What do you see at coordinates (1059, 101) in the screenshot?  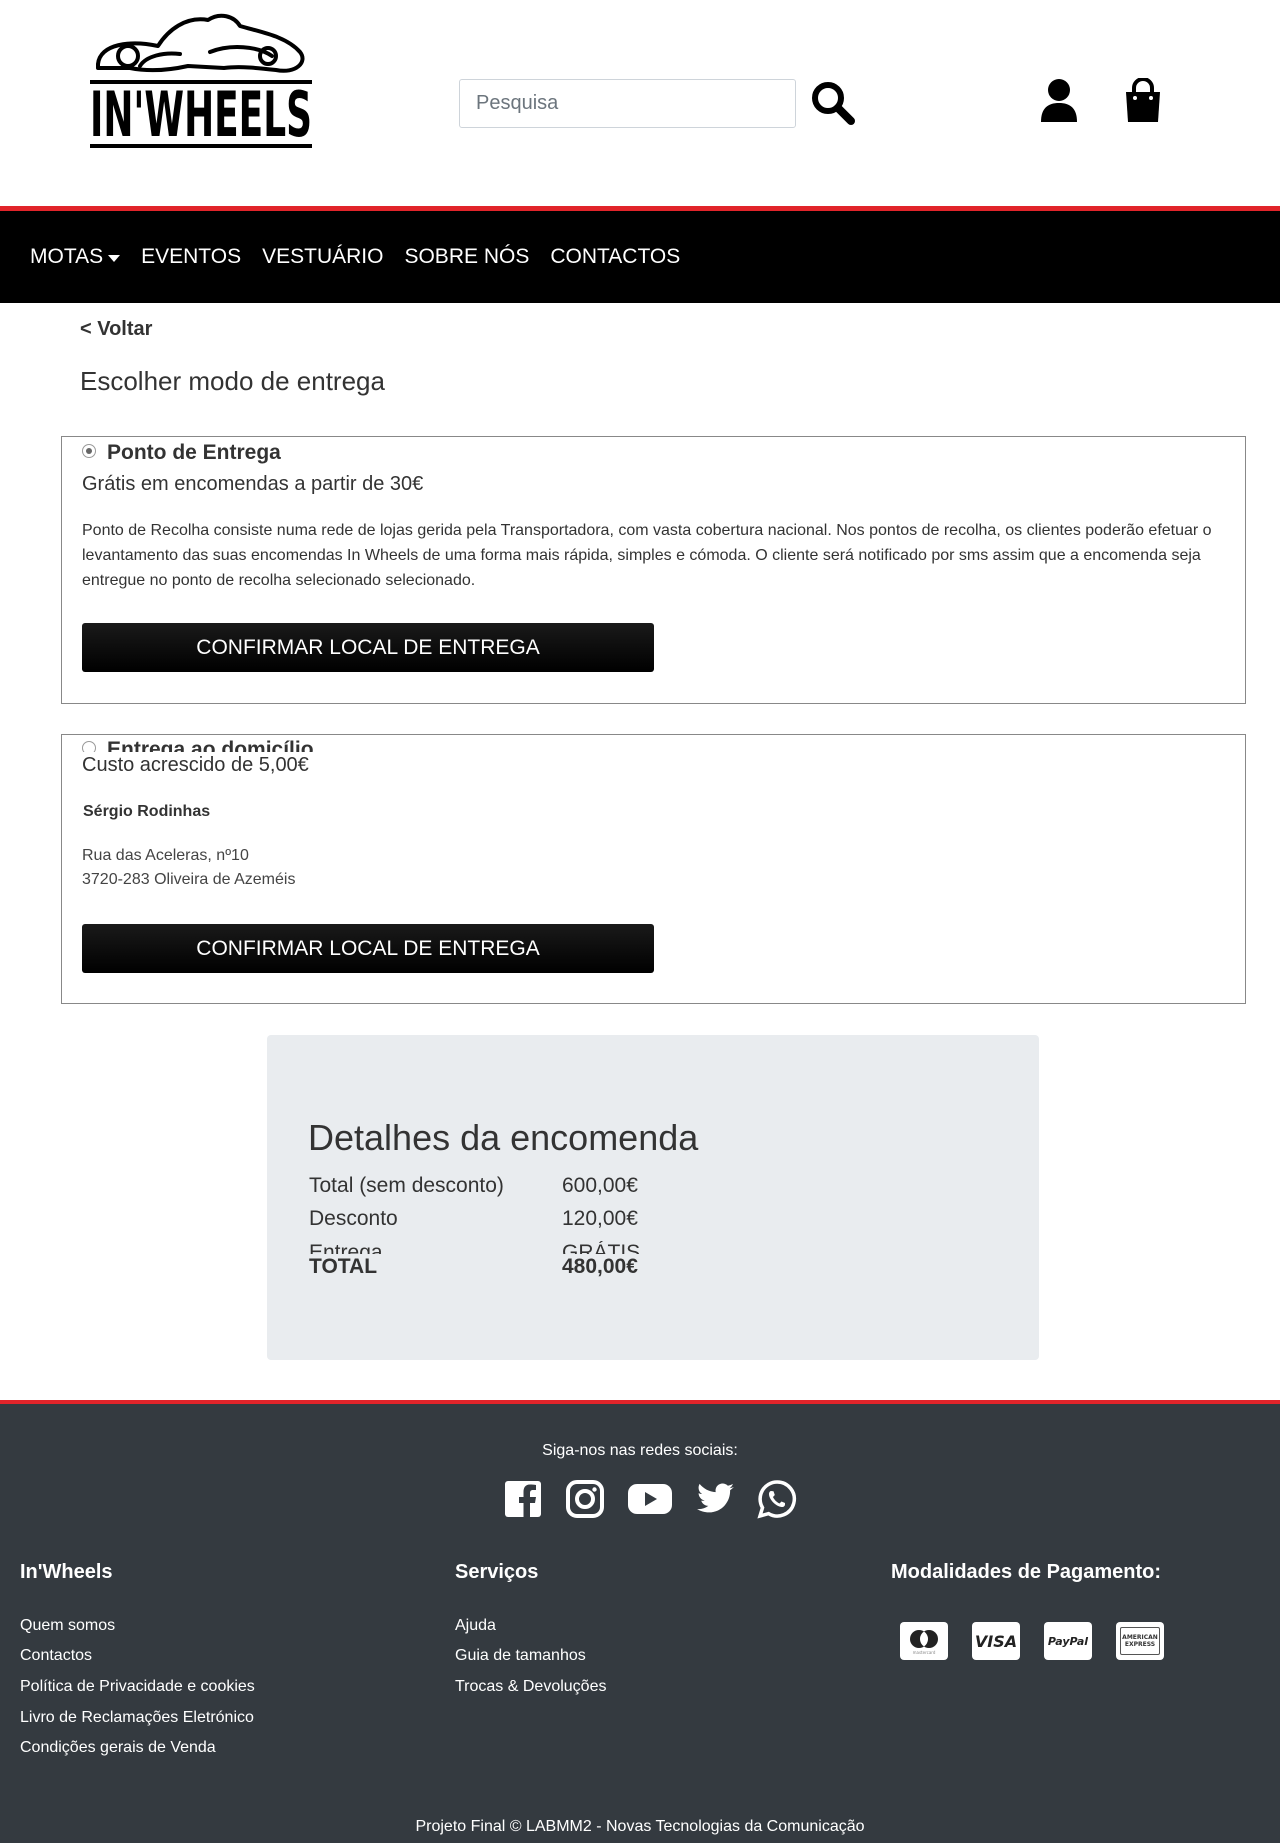 I see `user-icon` at bounding box center [1059, 101].